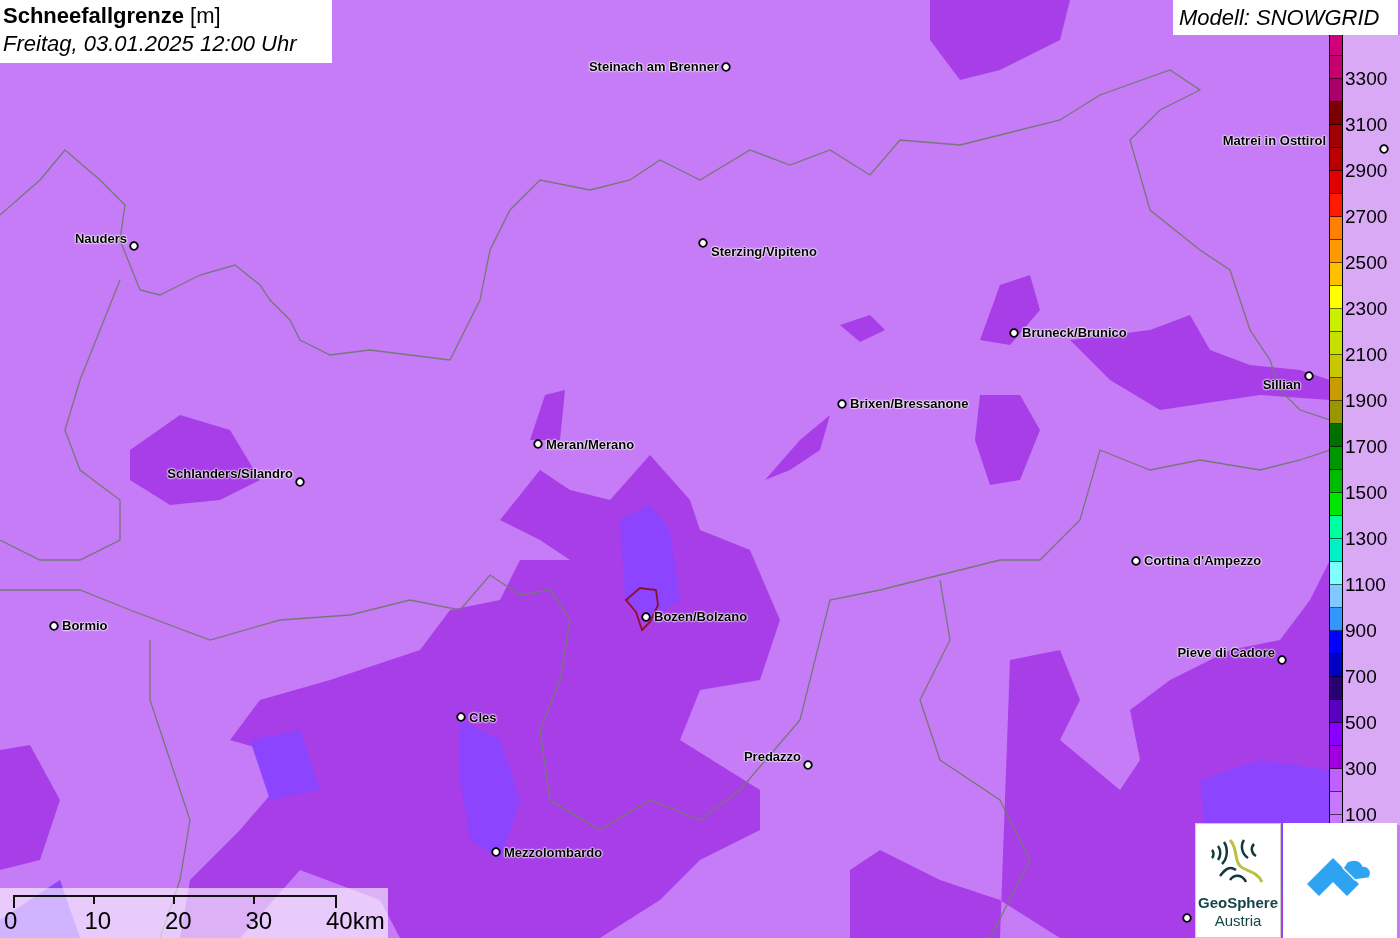  What do you see at coordinates (151, 44) in the screenshot?
I see `map-date: Freitag, 03.01.2025 12:00 Uhr` at bounding box center [151, 44].